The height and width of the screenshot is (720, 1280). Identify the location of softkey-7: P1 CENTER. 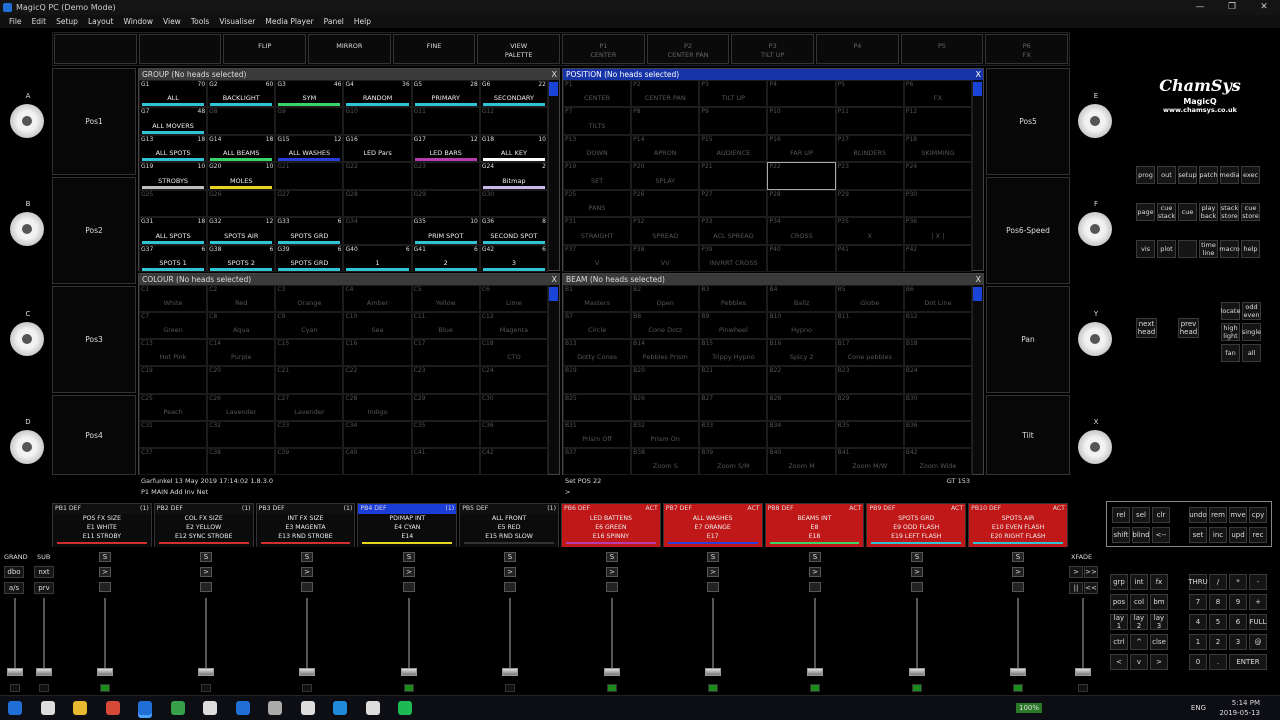
(603, 49).